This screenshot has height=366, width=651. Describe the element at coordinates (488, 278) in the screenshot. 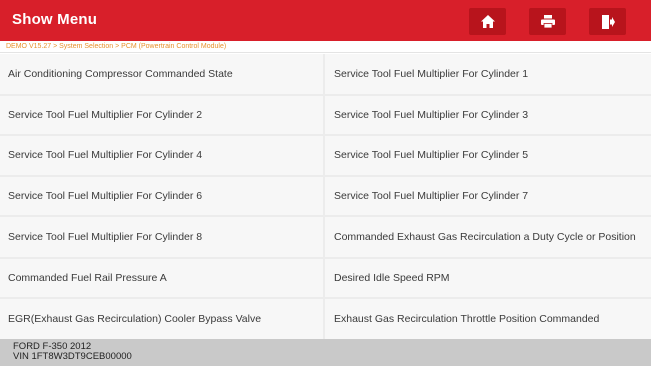

I see `menu-item: Desired Idle Speed RPM` at that location.